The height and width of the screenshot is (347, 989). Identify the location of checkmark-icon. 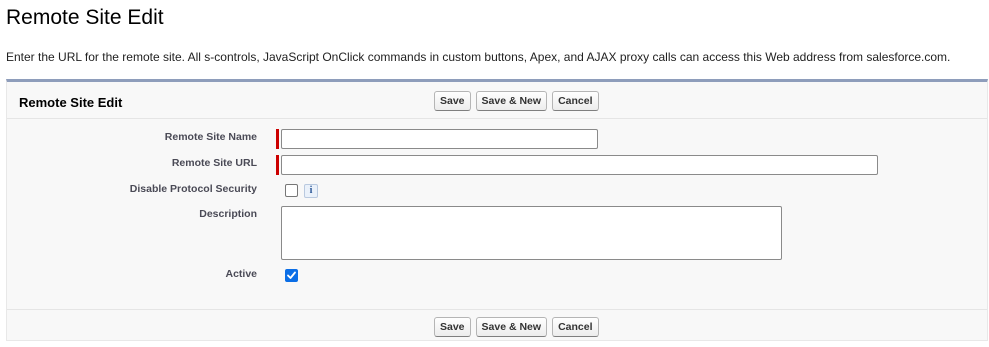
(291, 275).